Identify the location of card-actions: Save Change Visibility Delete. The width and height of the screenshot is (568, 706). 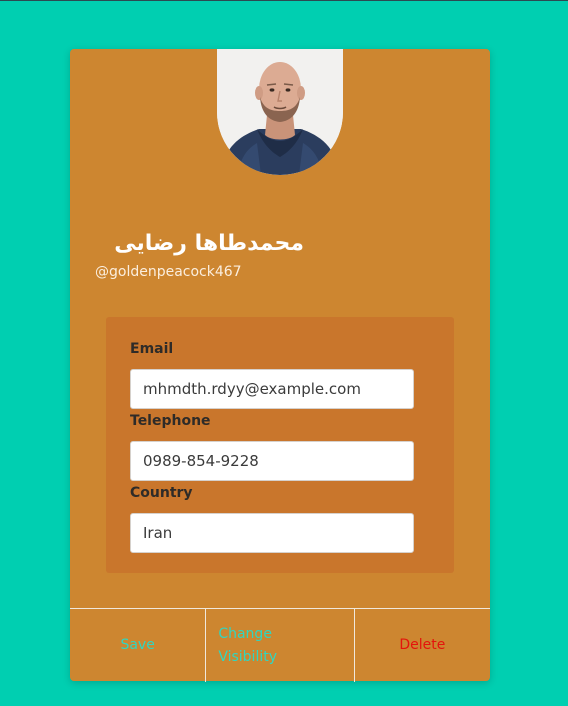
(280, 645).